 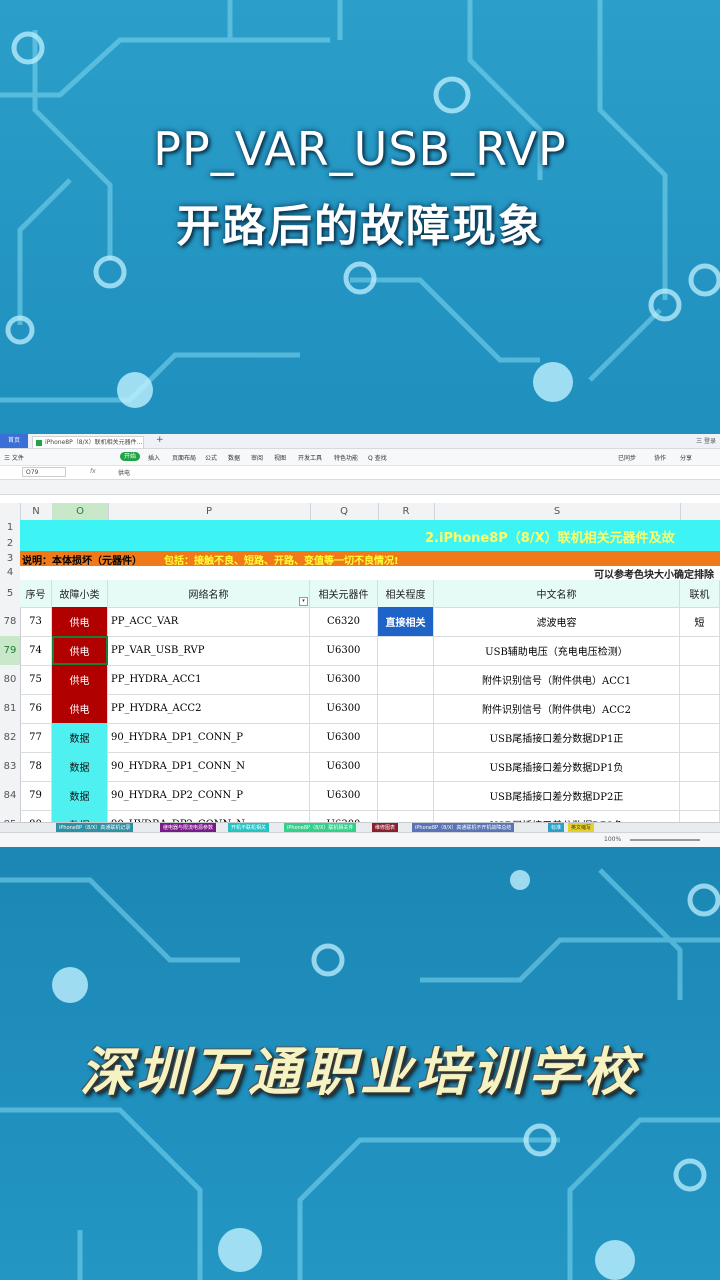 What do you see at coordinates (700, 511) in the screenshot?
I see `column-header-t` at bounding box center [700, 511].